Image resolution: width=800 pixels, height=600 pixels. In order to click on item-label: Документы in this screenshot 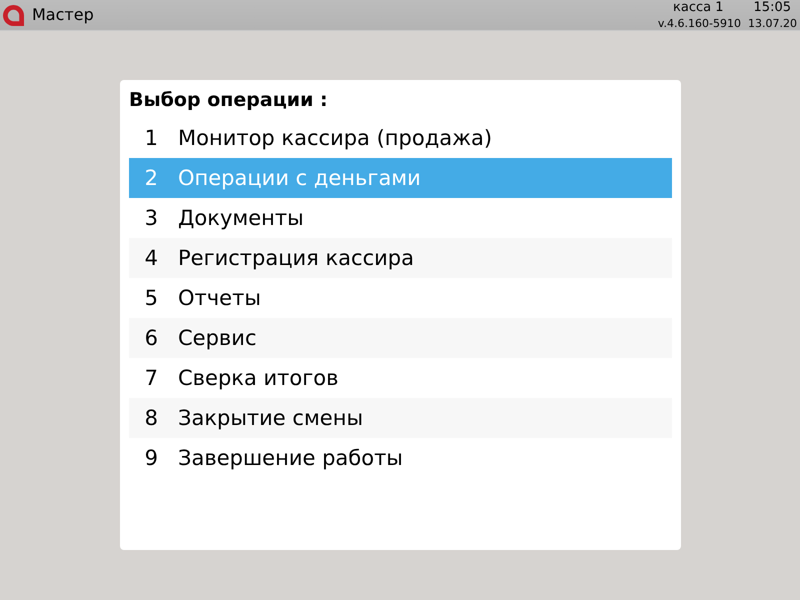, I will do `click(241, 218)`.